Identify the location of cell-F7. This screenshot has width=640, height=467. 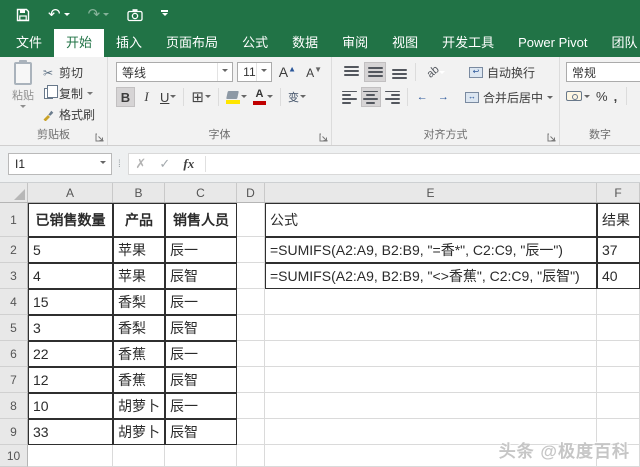
(618, 380).